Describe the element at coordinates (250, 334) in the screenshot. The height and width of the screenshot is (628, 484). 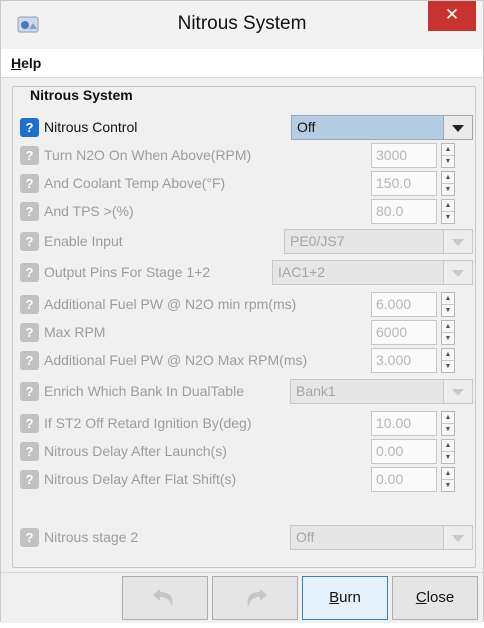
I see `row-max-rpm: ? Max RPM 6000 ▲ ▼` at that location.